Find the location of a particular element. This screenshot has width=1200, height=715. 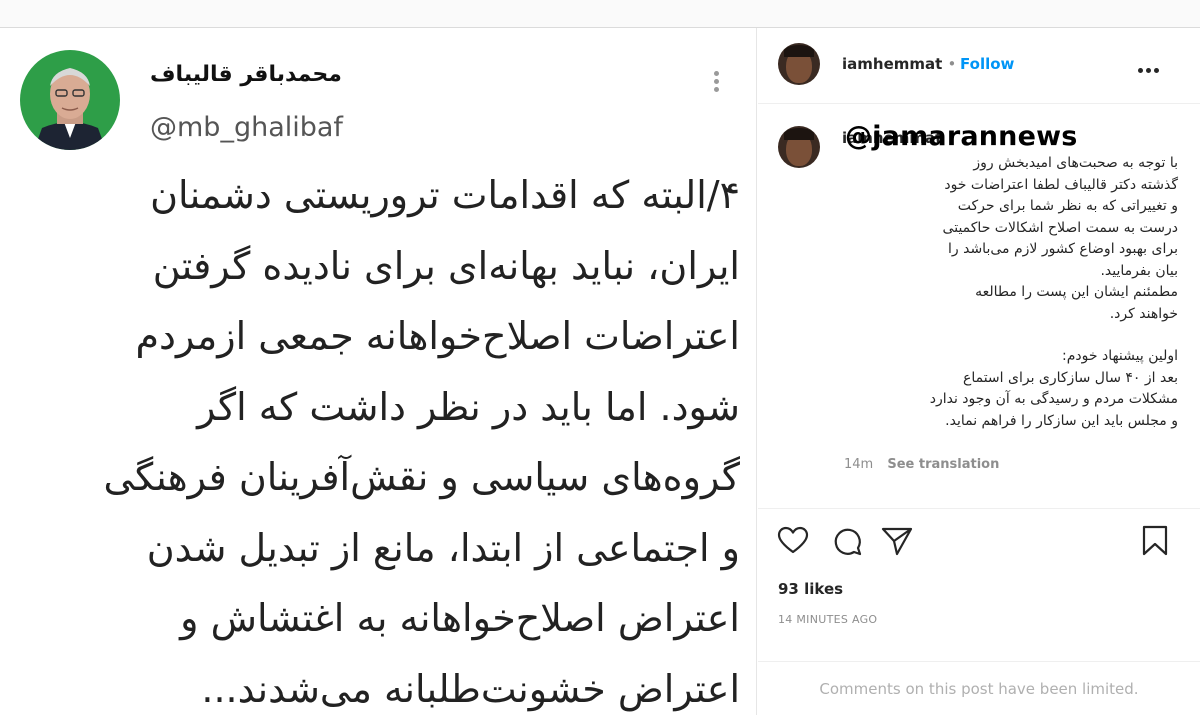

caption-line: با توجه به صحبت‌های امیدبخش روز is located at coordinates (1075, 163).